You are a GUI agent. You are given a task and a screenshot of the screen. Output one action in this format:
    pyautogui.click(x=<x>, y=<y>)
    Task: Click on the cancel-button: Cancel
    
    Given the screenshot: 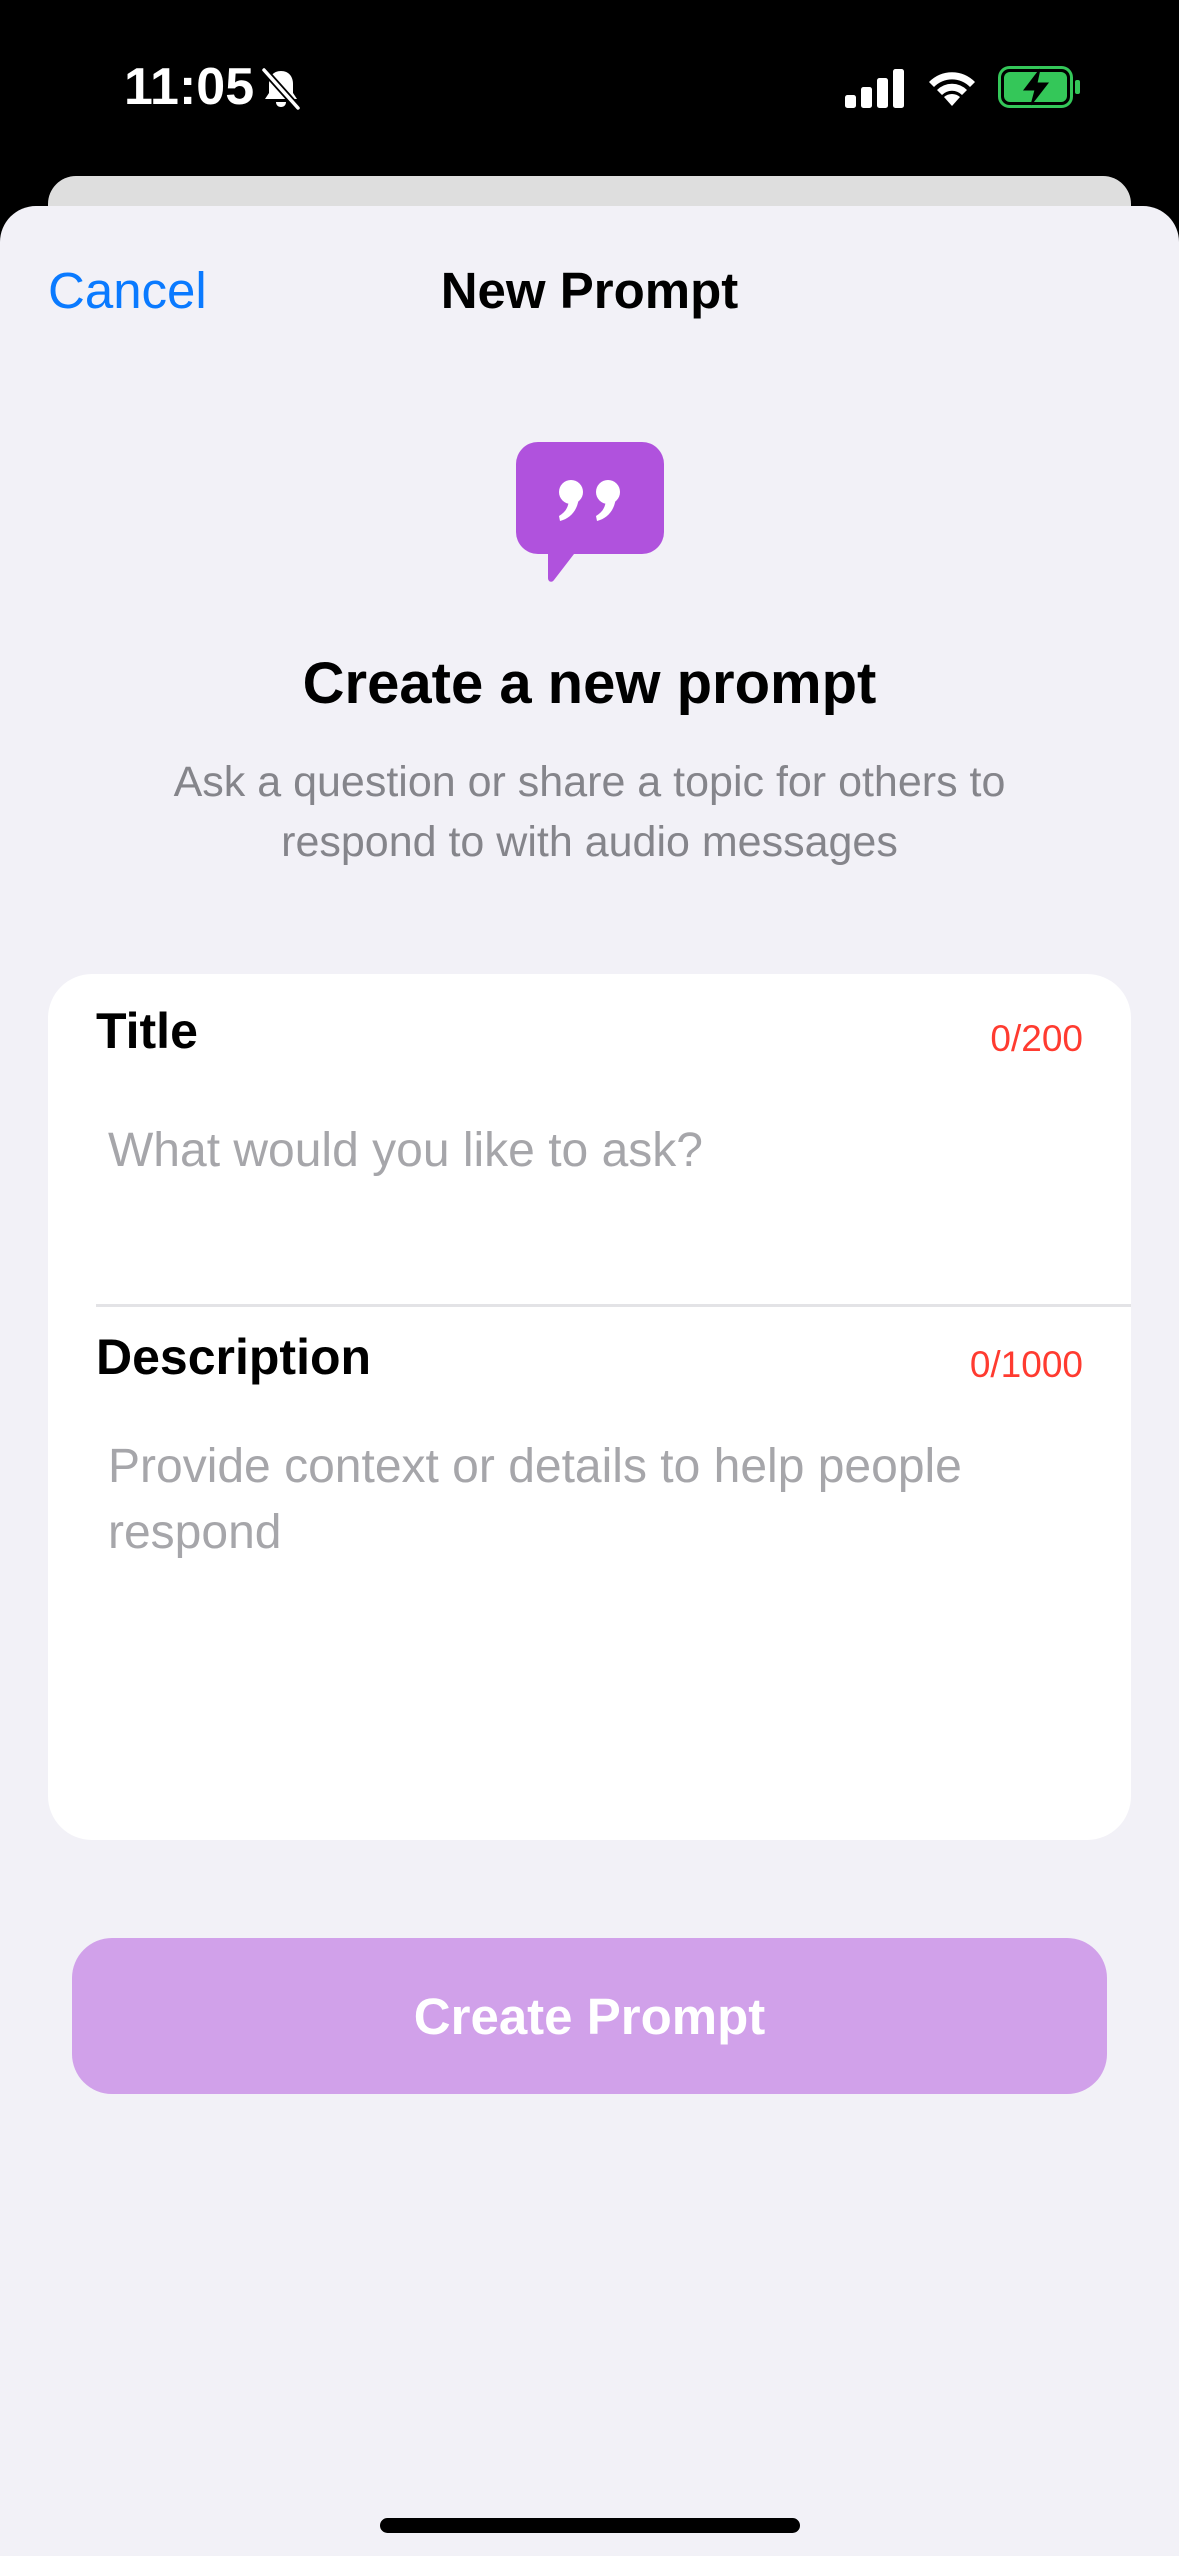 What is the action you would take?
    pyautogui.click(x=127, y=291)
    